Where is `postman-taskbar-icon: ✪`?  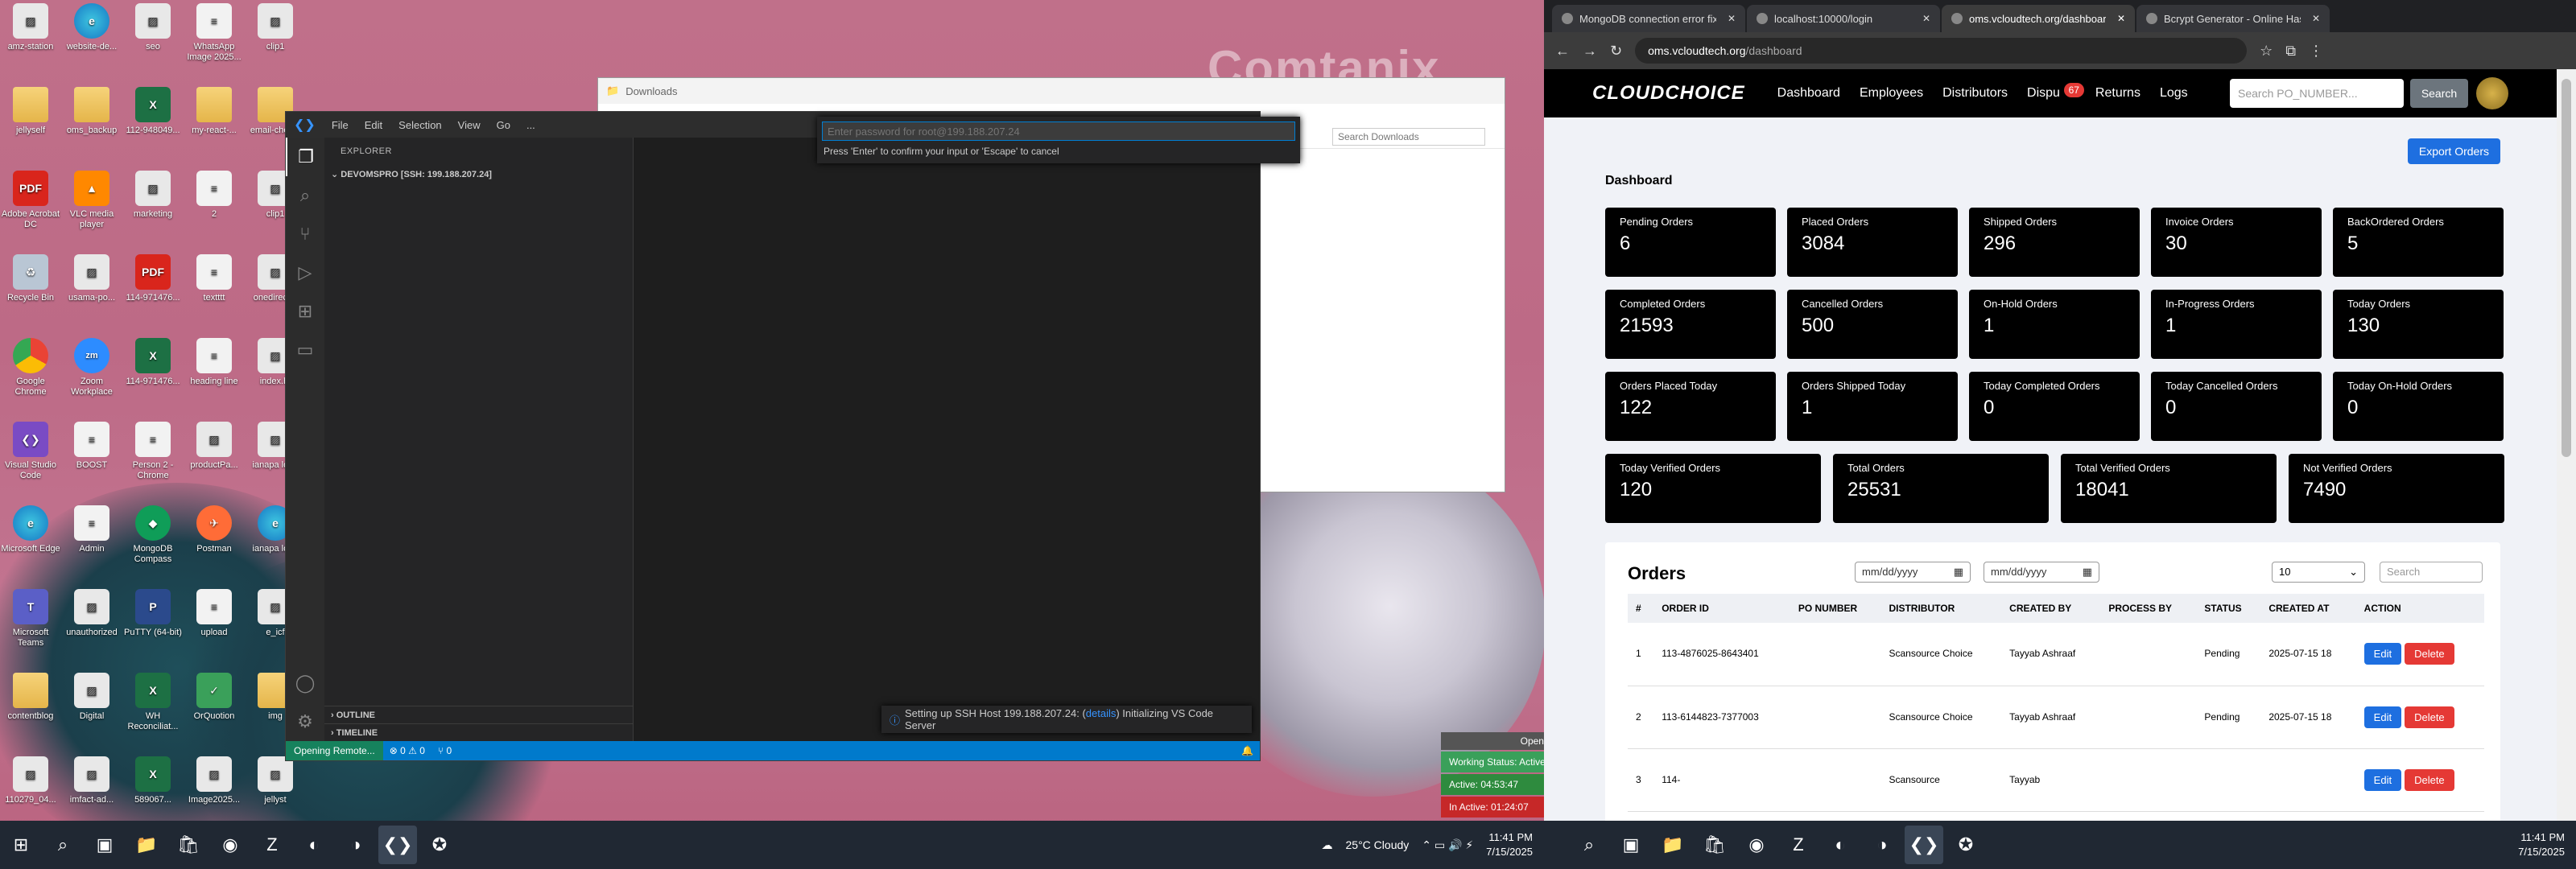 postman-taskbar-icon: ✪ is located at coordinates (1965, 845).